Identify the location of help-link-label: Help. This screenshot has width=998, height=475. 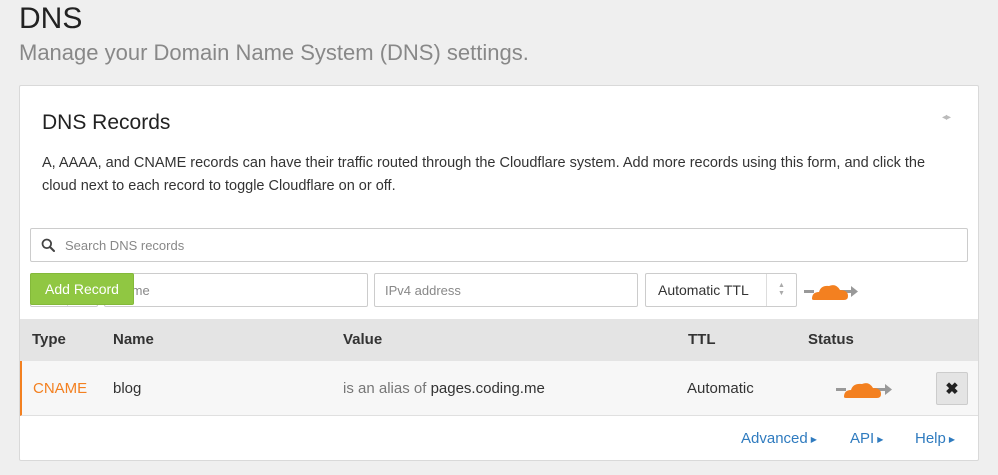
(930, 438).